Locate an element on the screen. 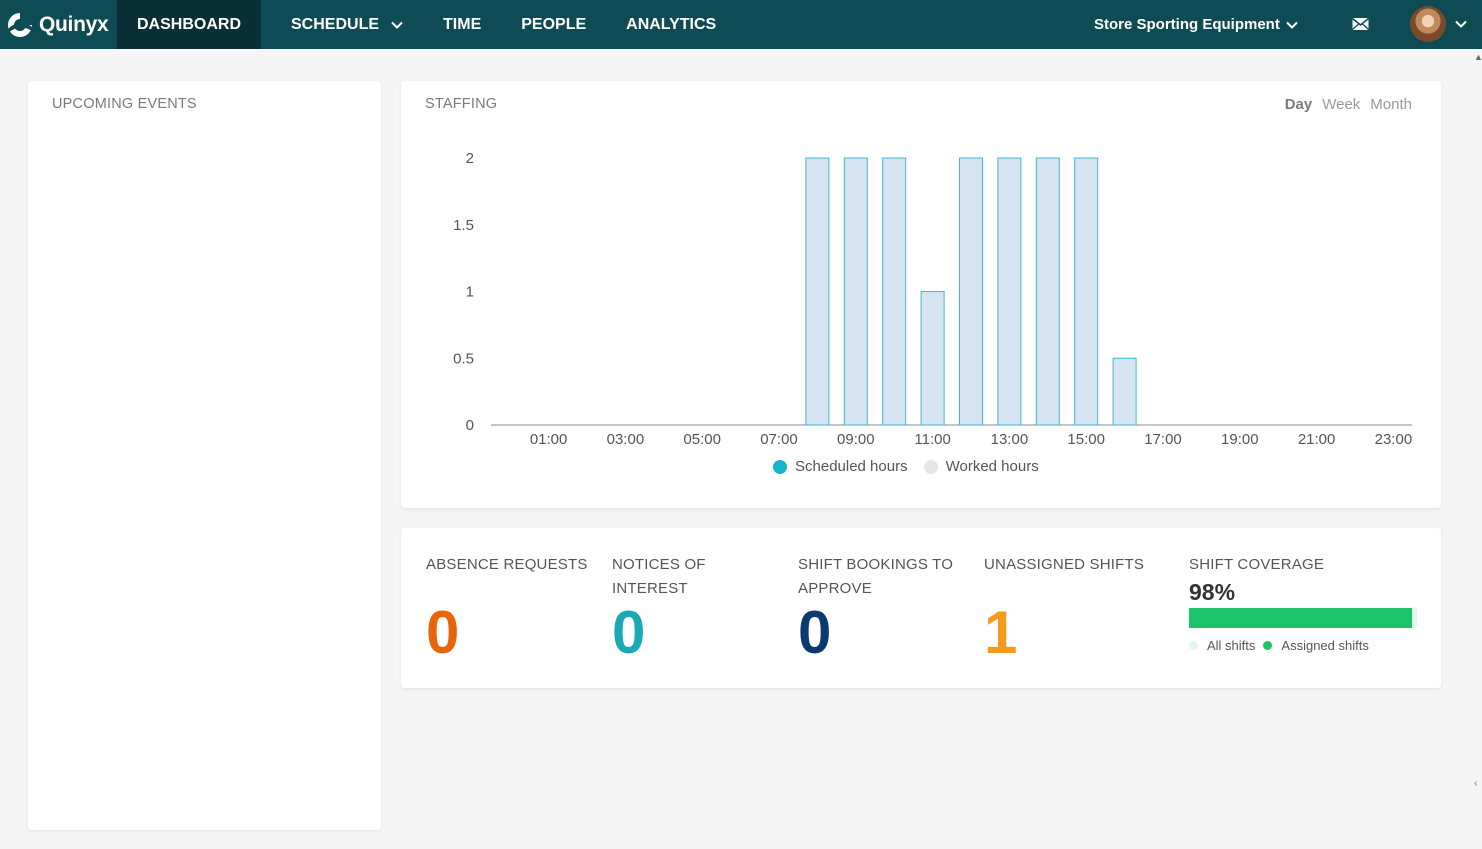 The height and width of the screenshot is (849, 1482). y-tick-label: 2 is located at coordinates (470, 158).